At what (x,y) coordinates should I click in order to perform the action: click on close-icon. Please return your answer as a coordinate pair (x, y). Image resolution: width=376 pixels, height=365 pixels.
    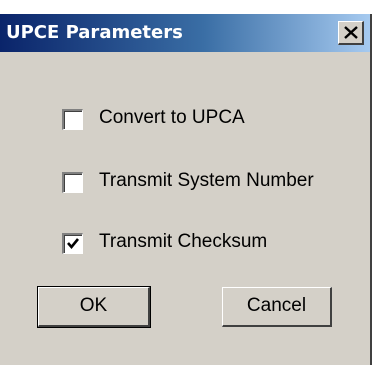
    Looking at the image, I should click on (351, 32).